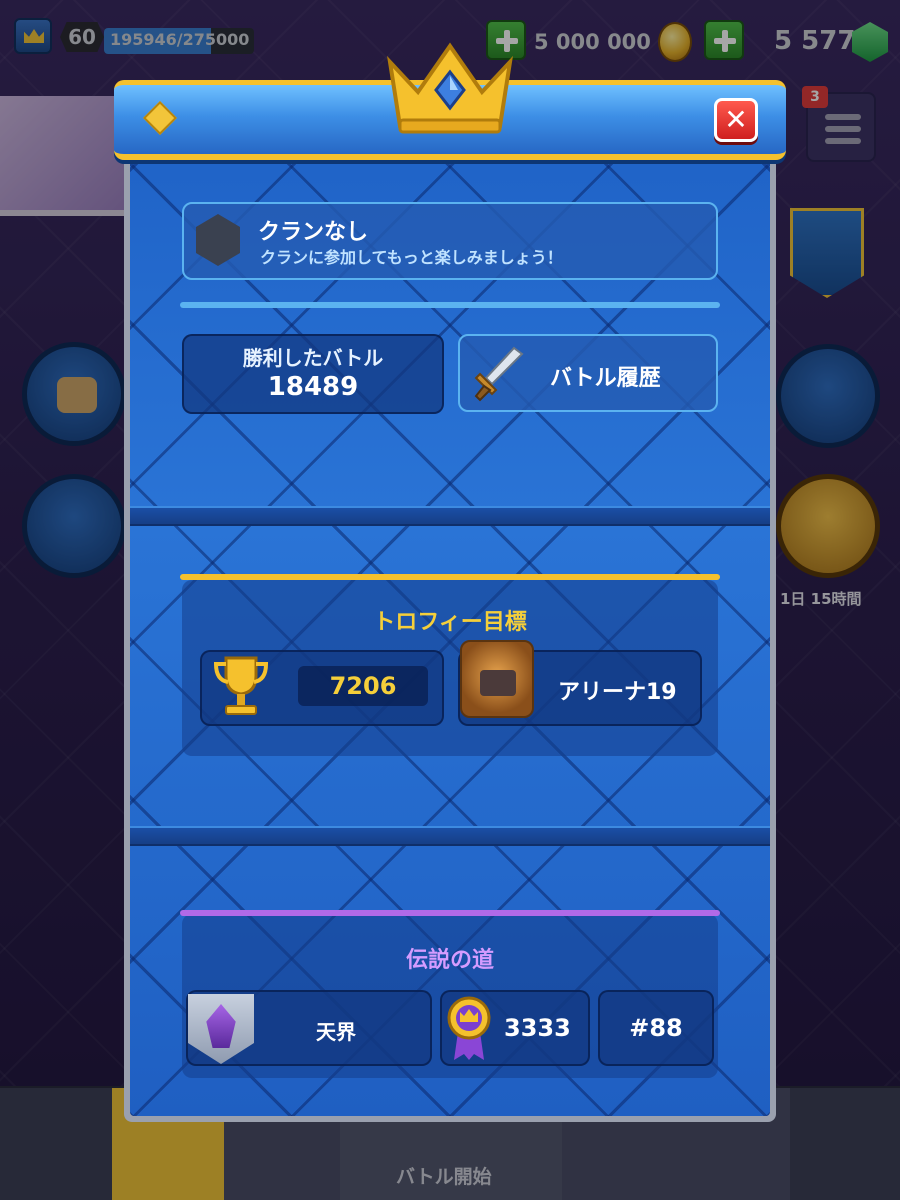 The width and height of the screenshot is (900, 1200). What do you see at coordinates (605, 378) in the screenshot?
I see `battle-log-label: バトル履歴` at bounding box center [605, 378].